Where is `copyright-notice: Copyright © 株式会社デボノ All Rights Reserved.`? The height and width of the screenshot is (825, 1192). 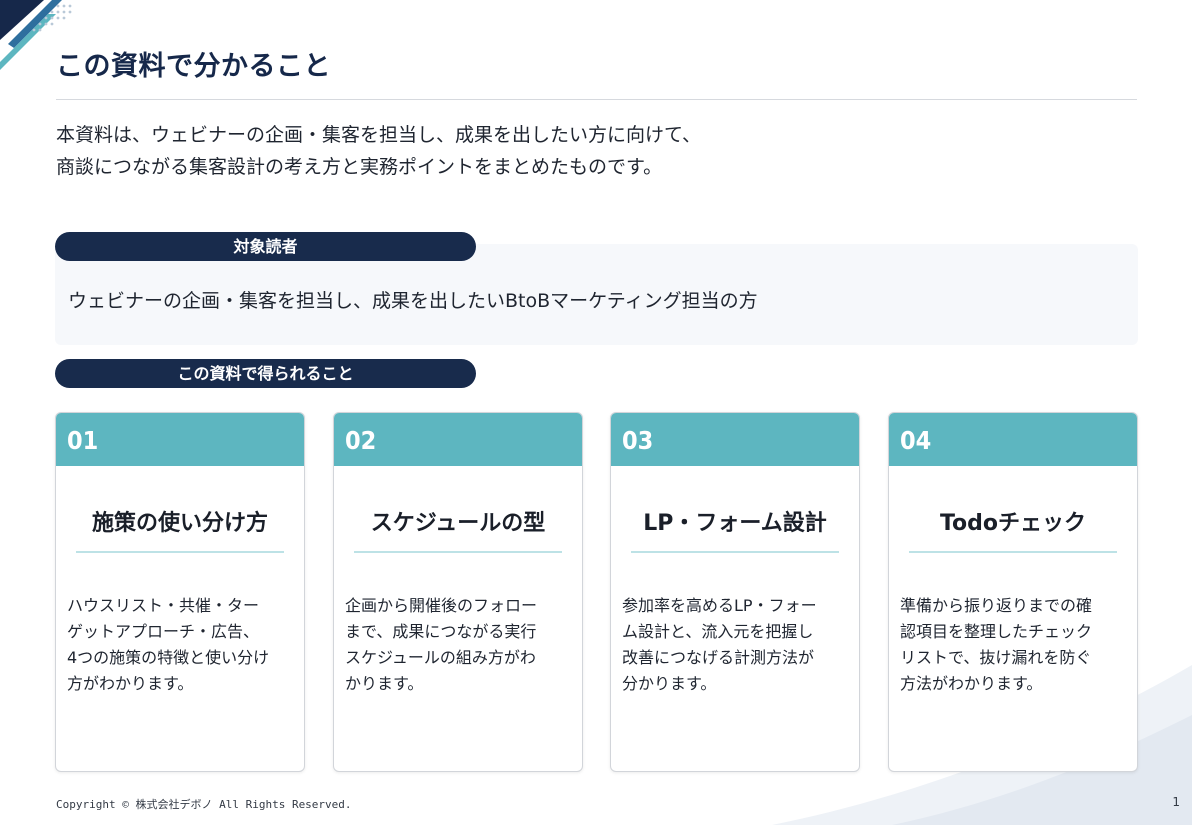
copyright-notice: Copyright © 株式会社デボノ All Rights Reserved. is located at coordinates (204, 804).